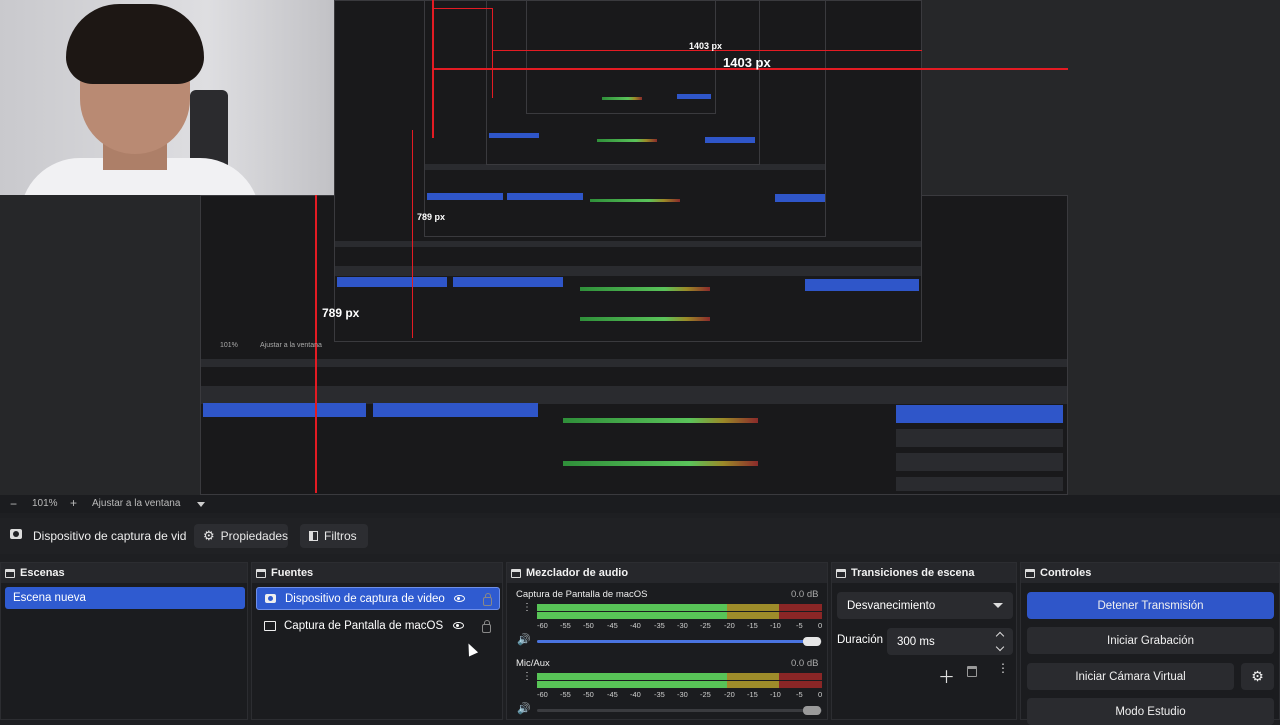  I want to click on audio-meter-1a, so click(679, 607).